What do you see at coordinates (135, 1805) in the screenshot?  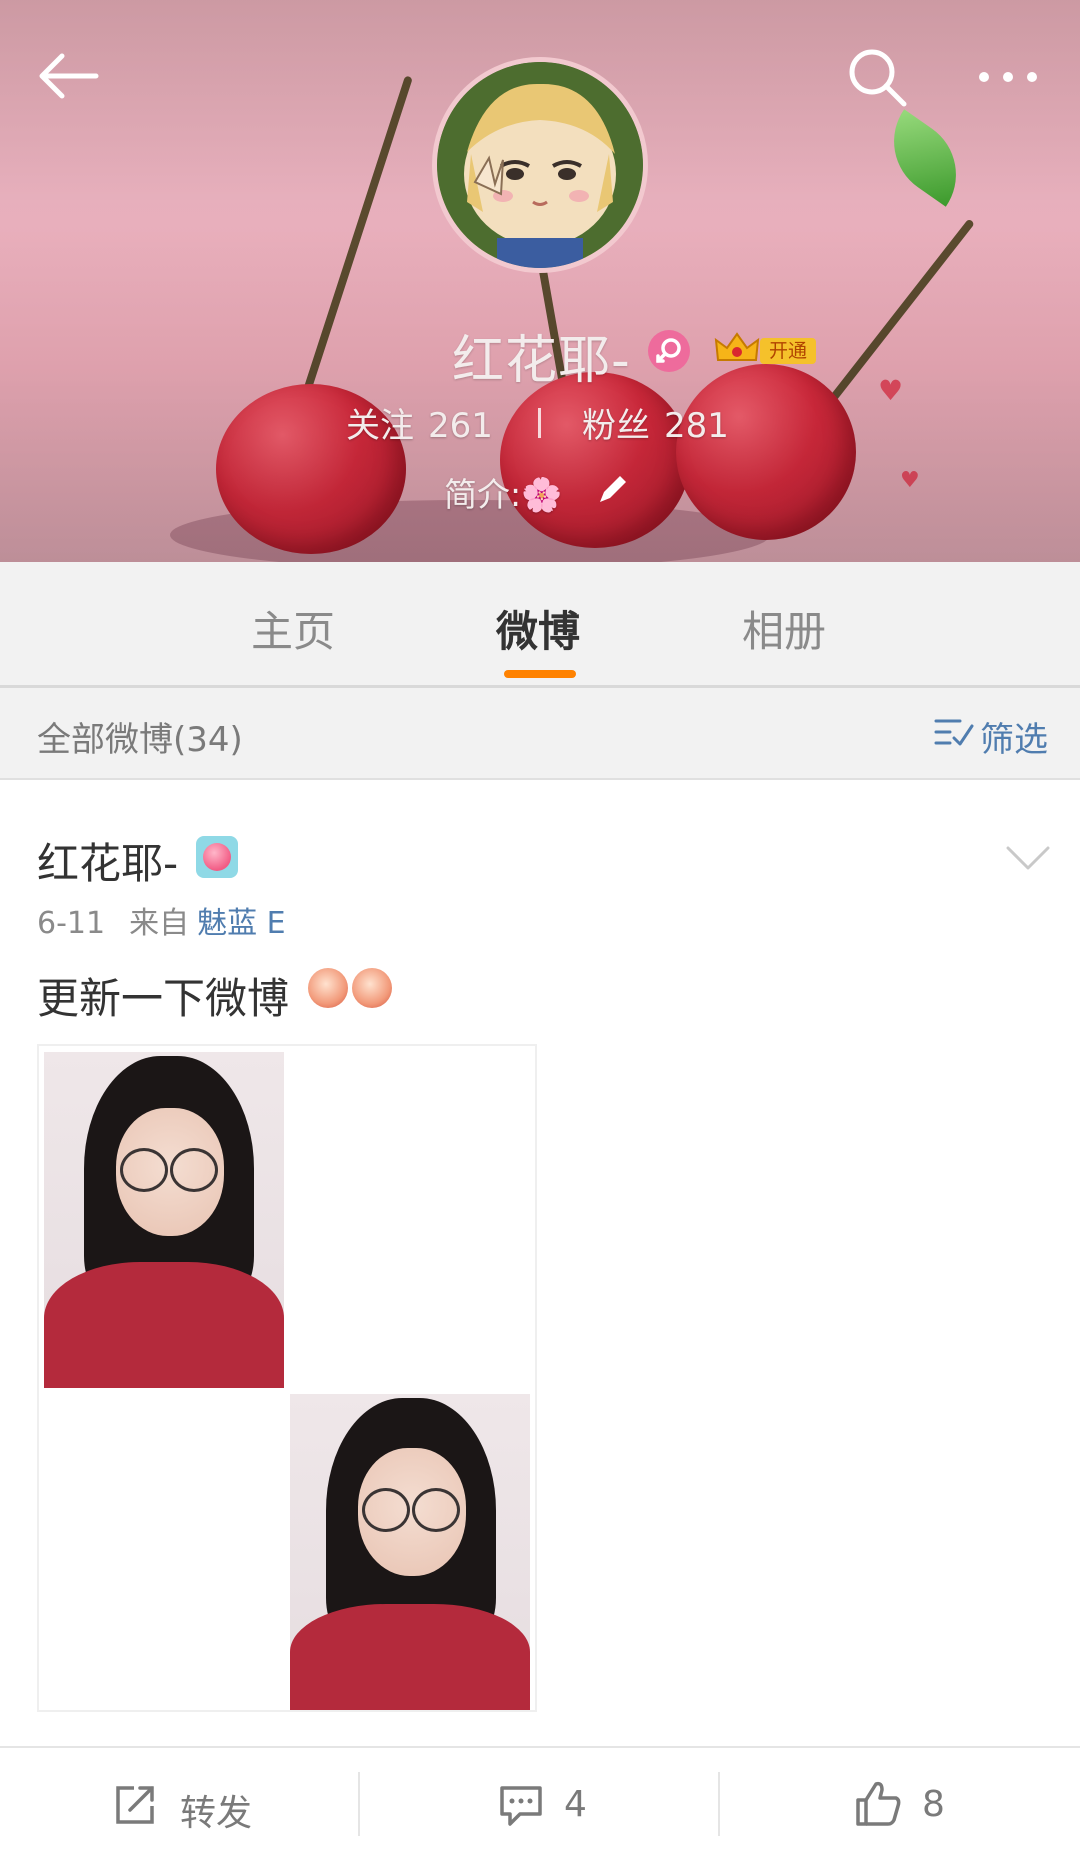 I see `repost-icon` at bounding box center [135, 1805].